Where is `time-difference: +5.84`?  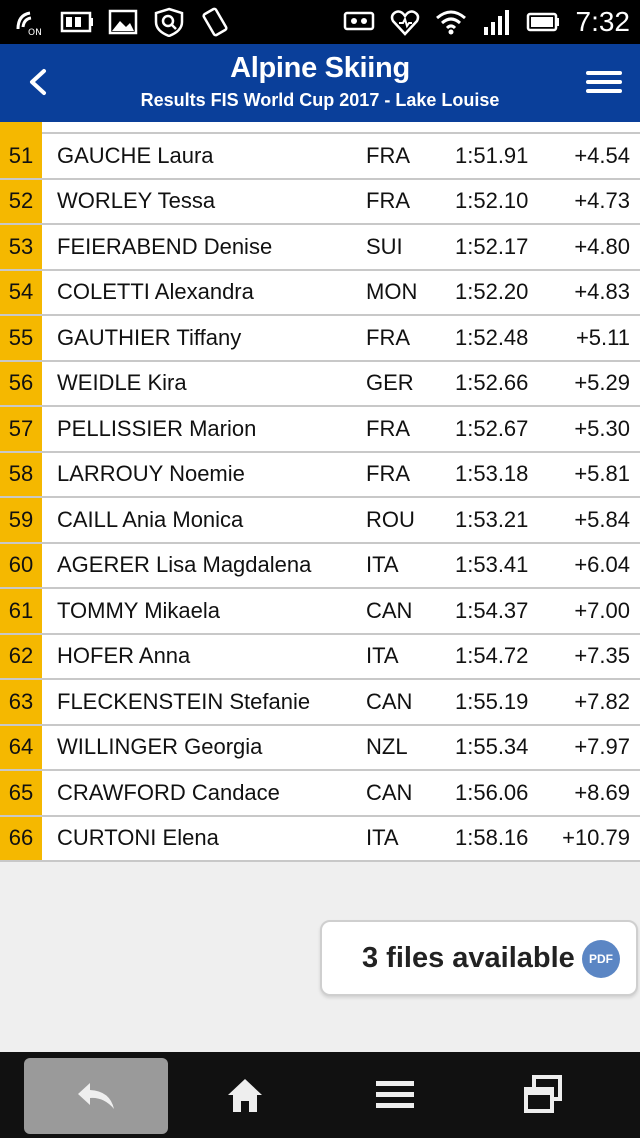
time-difference: +5.84 is located at coordinates (602, 519).